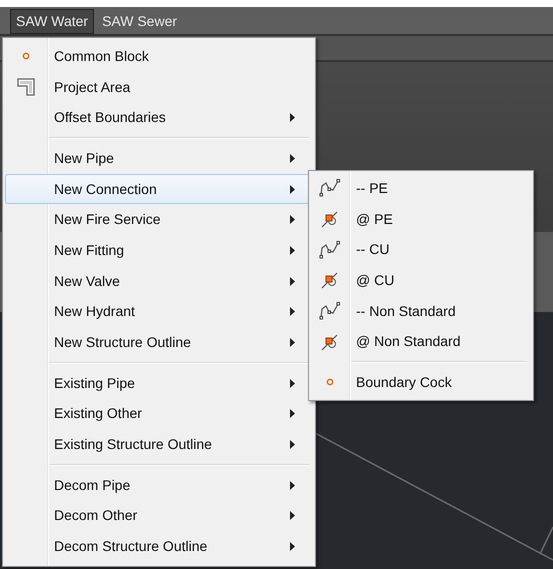  What do you see at coordinates (159, 414) in the screenshot?
I see `menu-item: Existing Other` at bounding box center [159, 414].